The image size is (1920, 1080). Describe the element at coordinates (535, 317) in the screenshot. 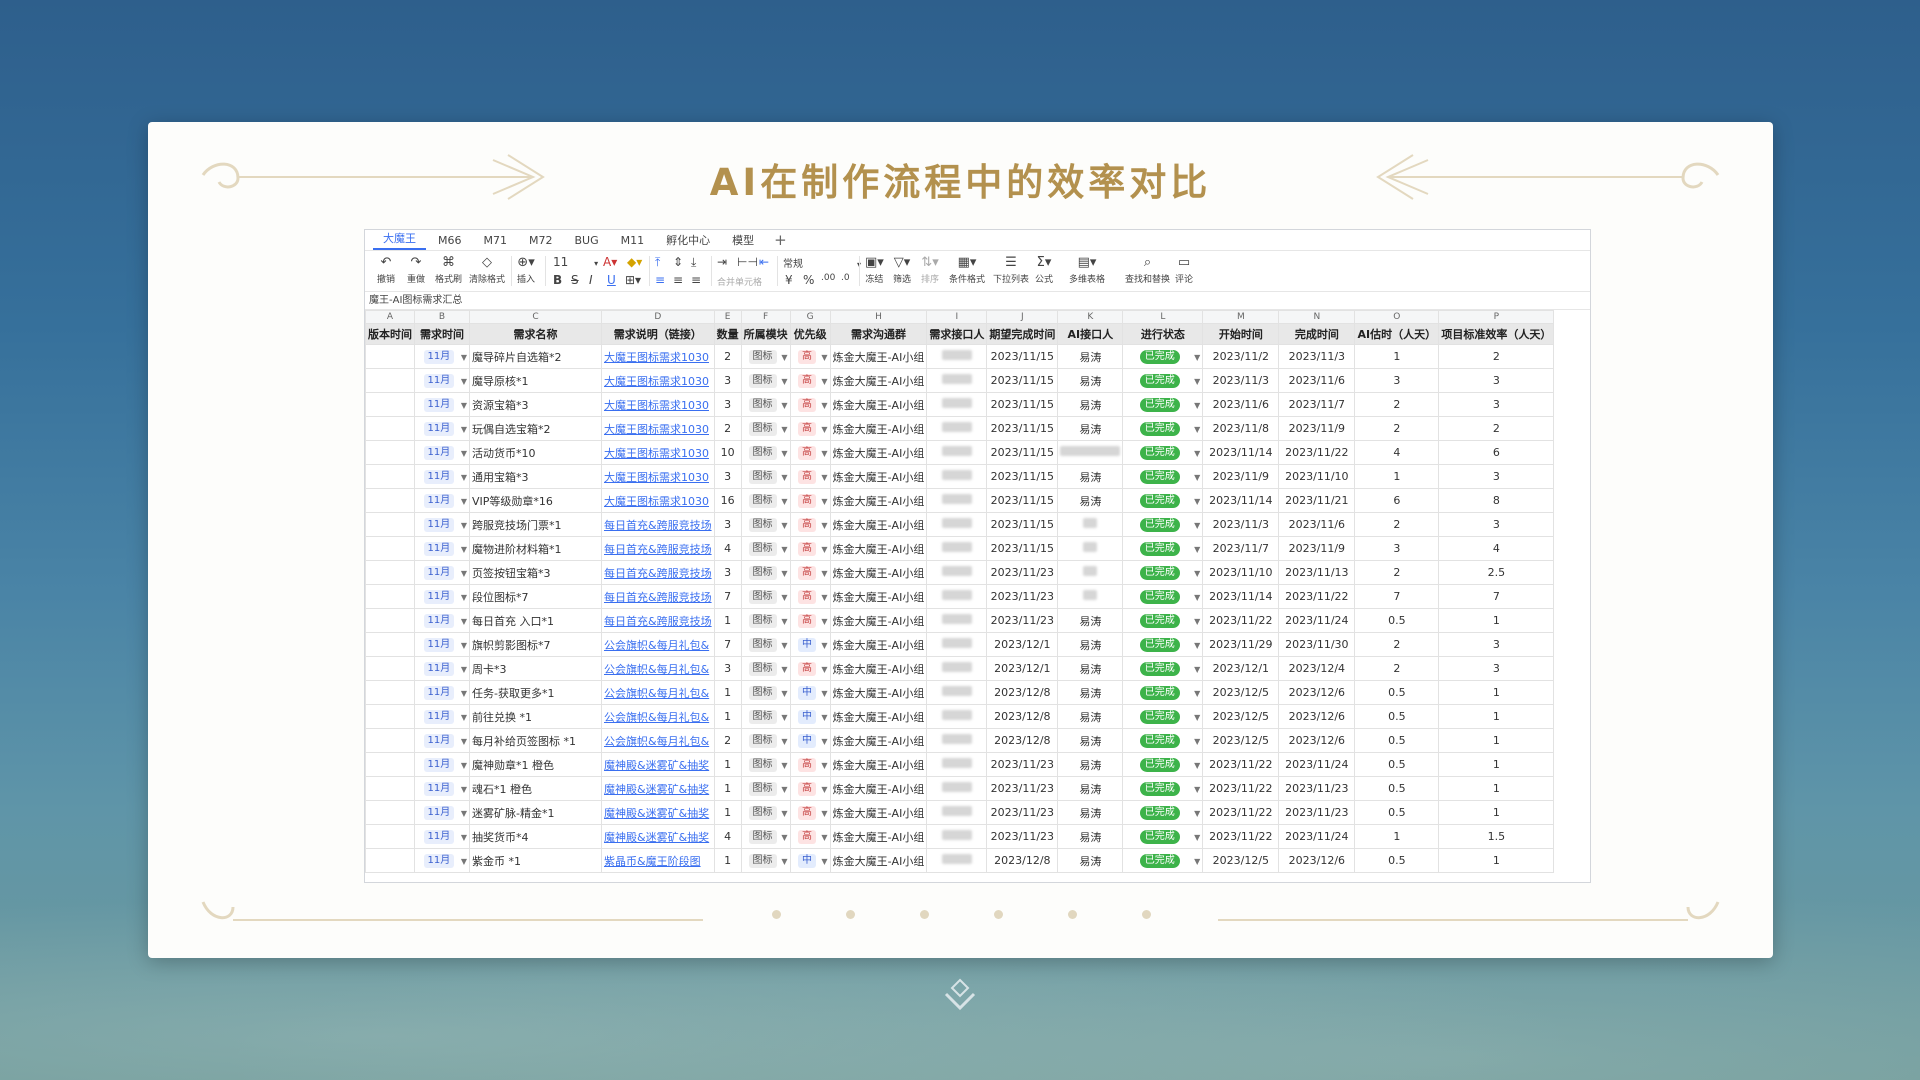

I see `column-letter: C` at that location.